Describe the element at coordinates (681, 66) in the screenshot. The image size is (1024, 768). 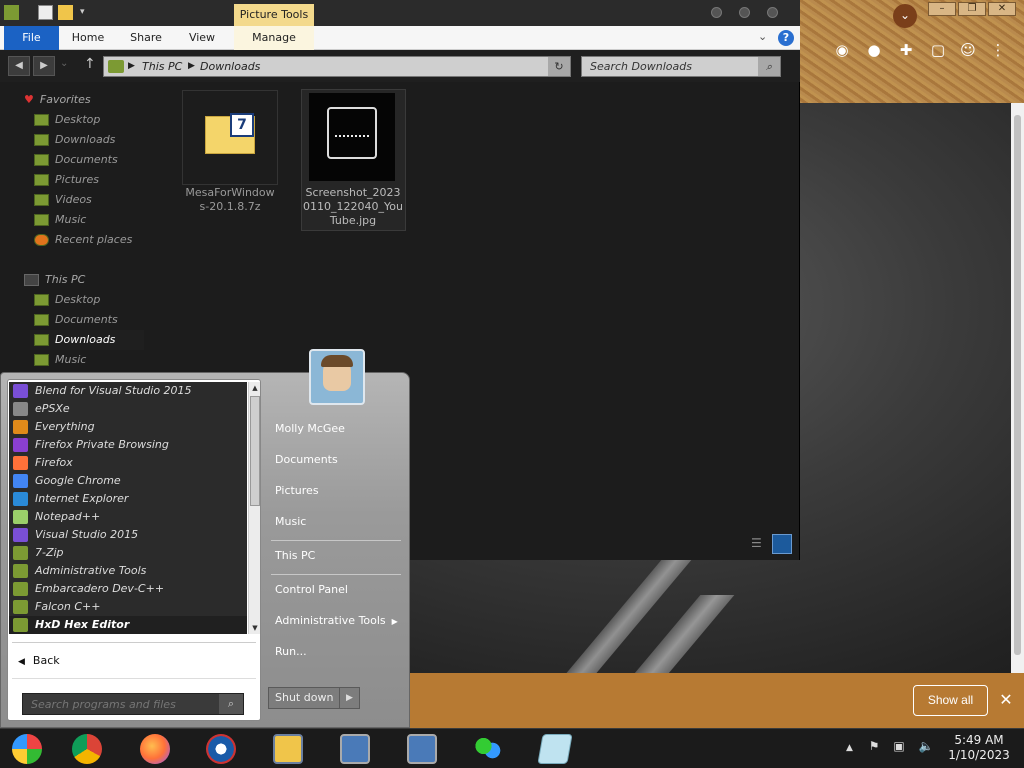
I see `search-downloads-input: Search Downloads ⌕` at that location.